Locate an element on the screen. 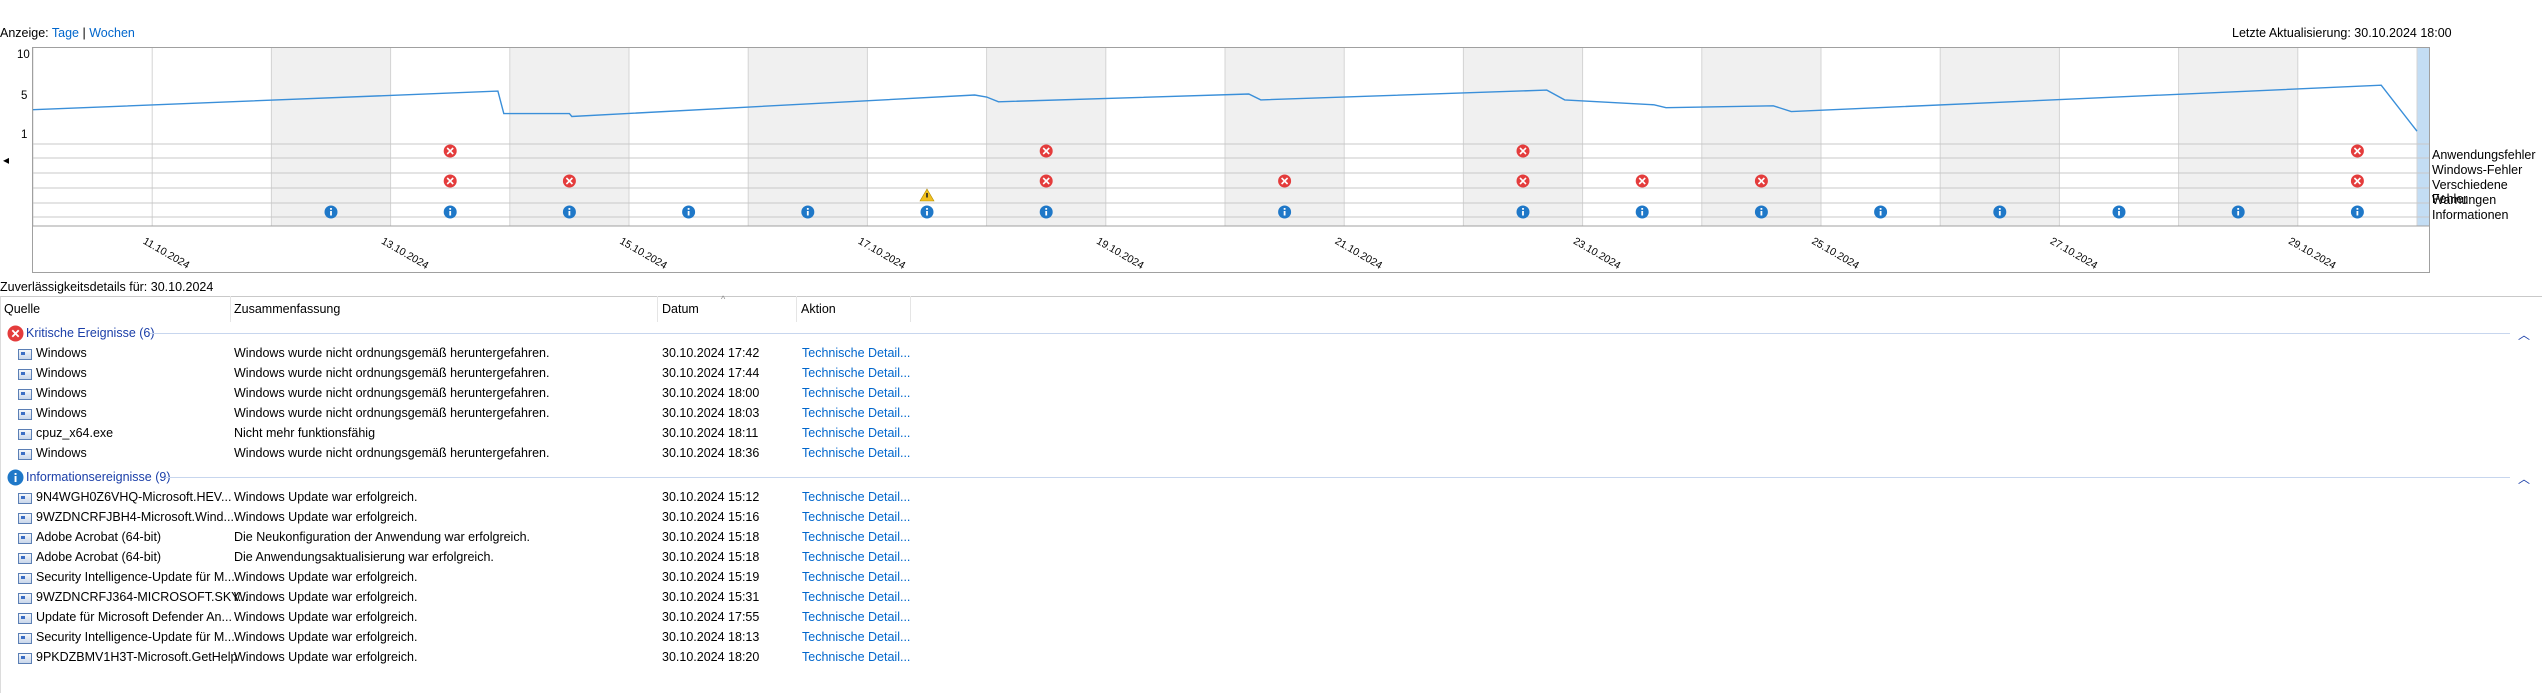  column-header-date: Datum is located at coordinates (680, 309).